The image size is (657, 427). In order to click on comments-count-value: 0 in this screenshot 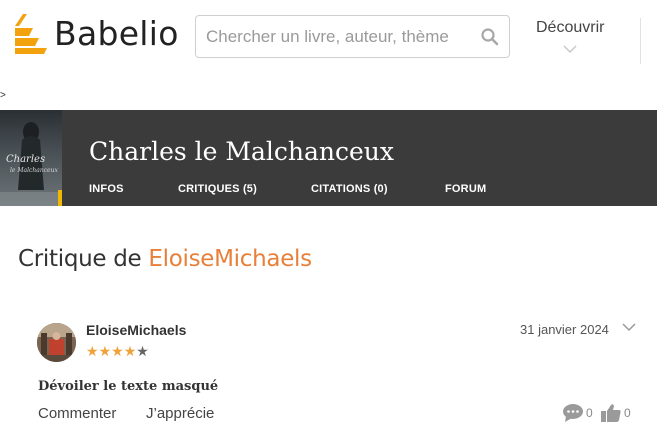, I will do `click(589, 413)`.